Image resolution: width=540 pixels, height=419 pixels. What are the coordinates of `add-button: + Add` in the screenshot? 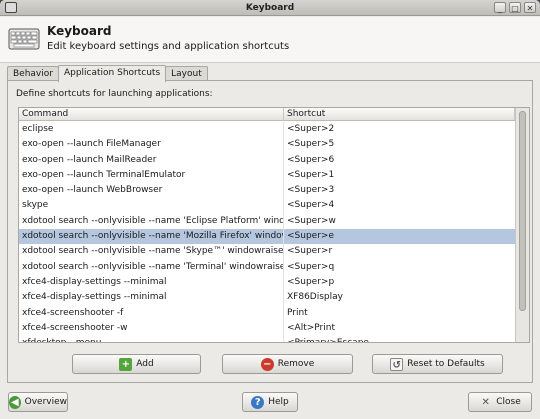 It's located at (136, 364).